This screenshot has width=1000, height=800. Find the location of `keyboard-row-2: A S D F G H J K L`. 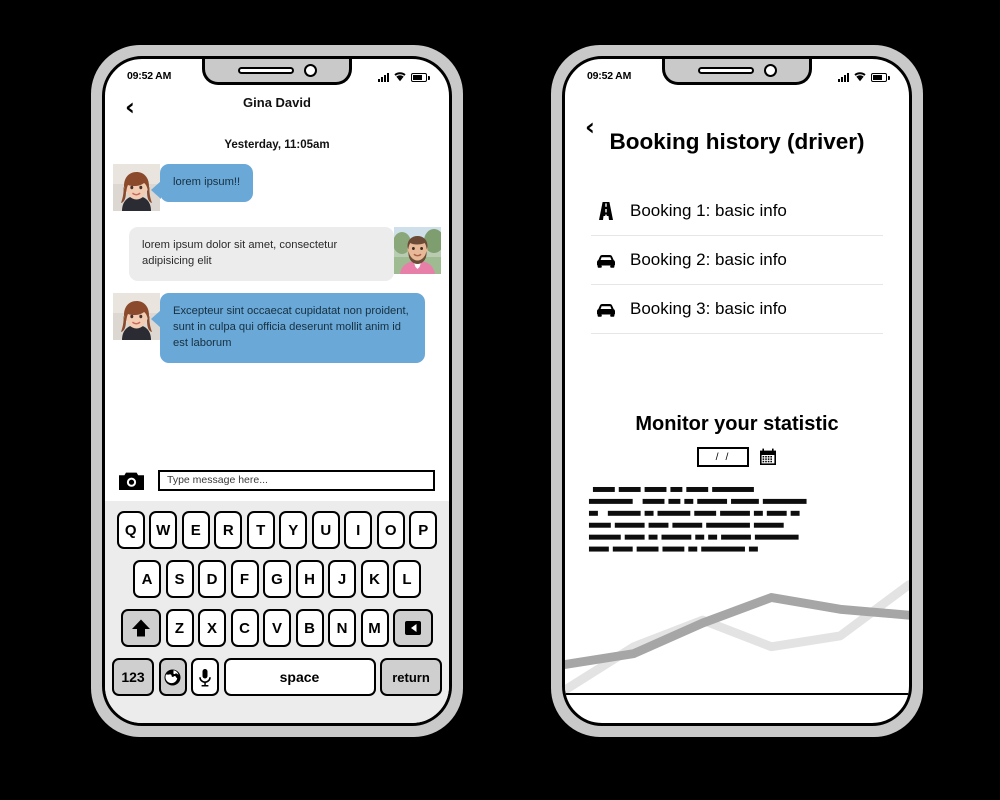

keyboard-row-2: A S D F G H J K L is located at coordinates (277, 579).